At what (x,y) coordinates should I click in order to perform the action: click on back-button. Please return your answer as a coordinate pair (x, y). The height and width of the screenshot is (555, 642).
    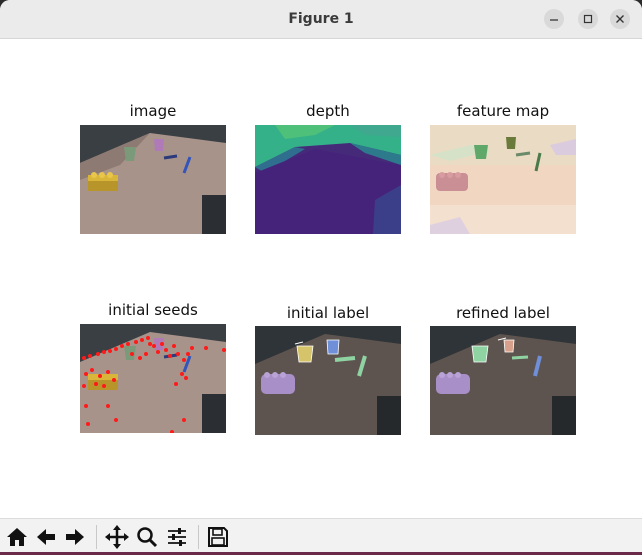
    Looking at the image, I should click on (46, 537).